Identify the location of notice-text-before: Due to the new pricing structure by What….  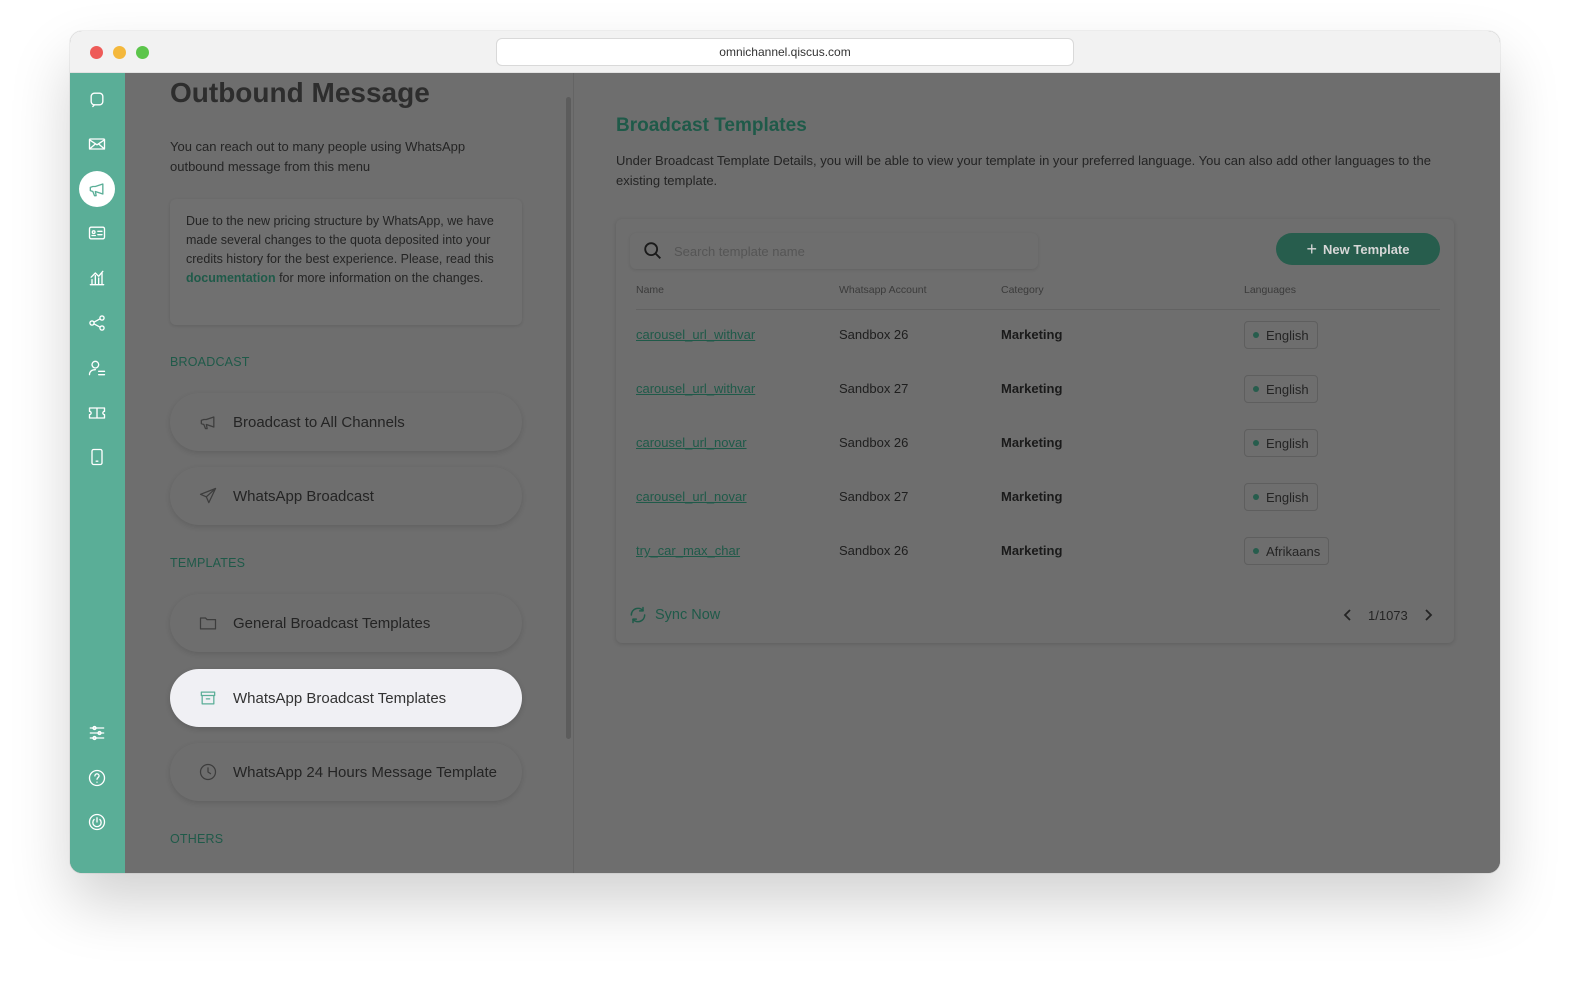
(340, 240).